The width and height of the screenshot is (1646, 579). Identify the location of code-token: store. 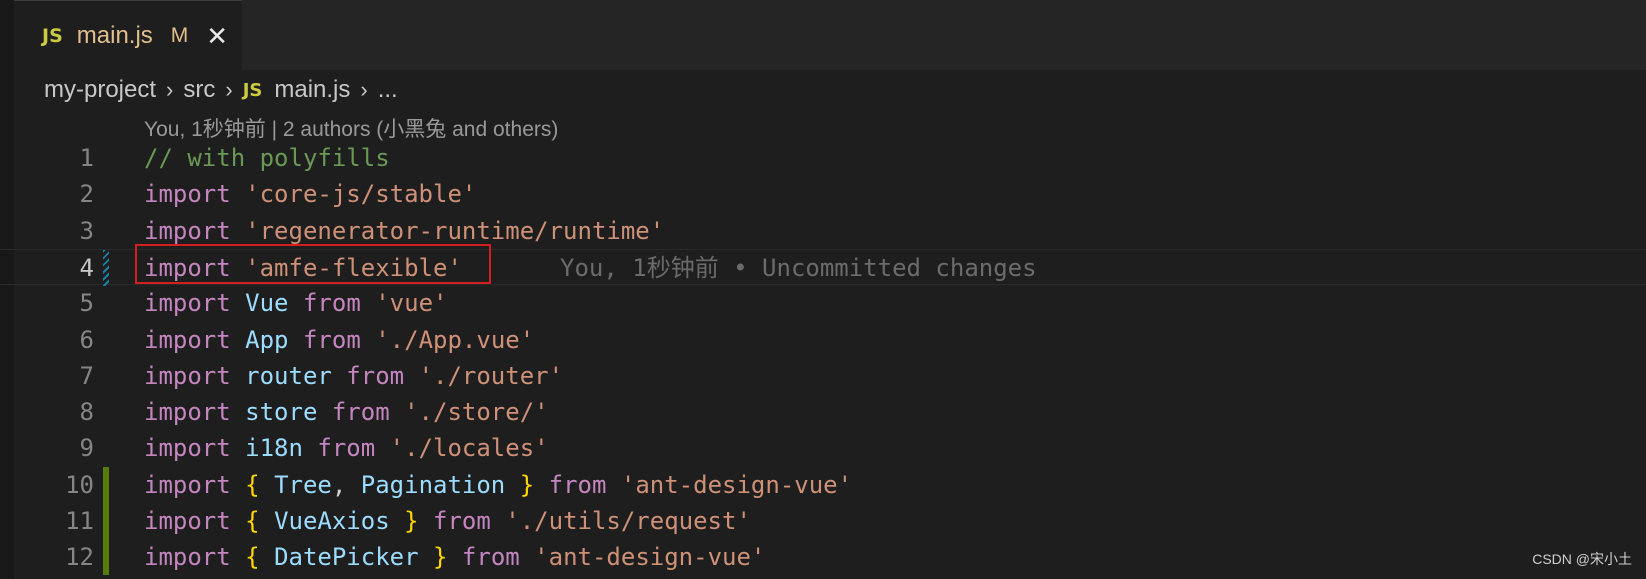
(281, 412).